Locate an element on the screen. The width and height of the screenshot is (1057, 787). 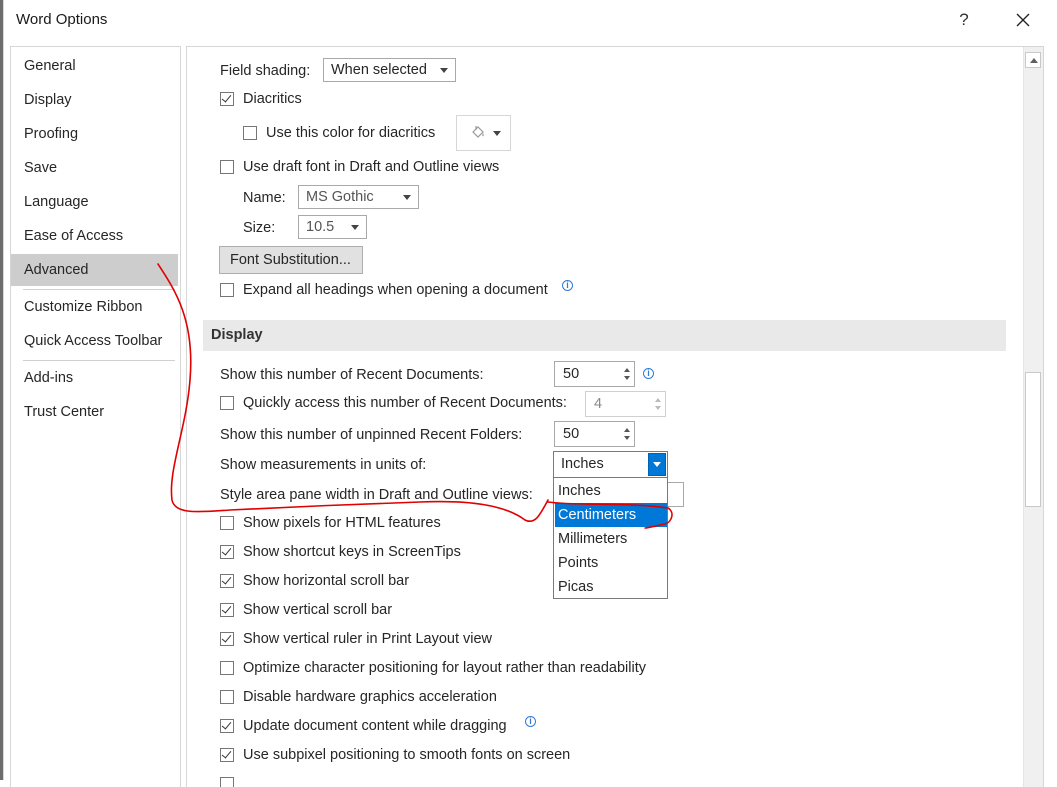
units-option-inches: Inches is located at coordinates (611, 491).